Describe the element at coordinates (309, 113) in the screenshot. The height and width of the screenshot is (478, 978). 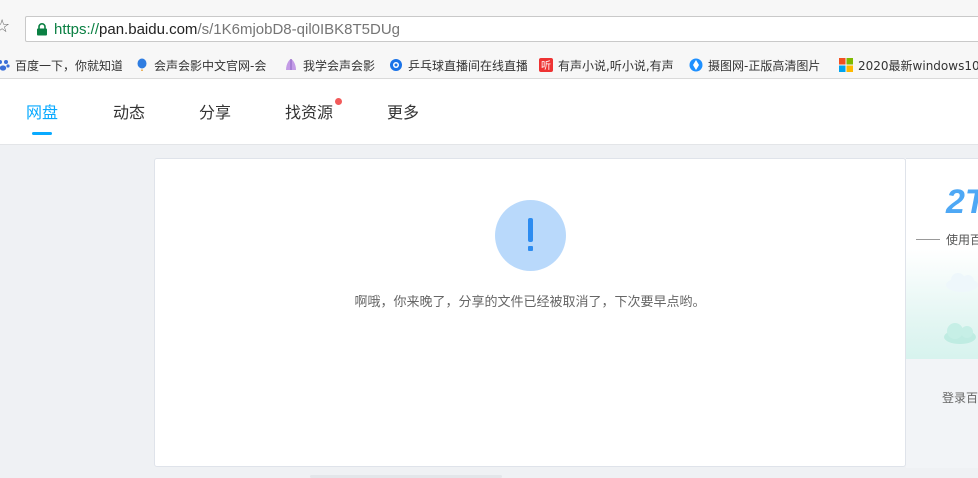
I see `nav-item-zhaoziyuan: 找资源` at that location.